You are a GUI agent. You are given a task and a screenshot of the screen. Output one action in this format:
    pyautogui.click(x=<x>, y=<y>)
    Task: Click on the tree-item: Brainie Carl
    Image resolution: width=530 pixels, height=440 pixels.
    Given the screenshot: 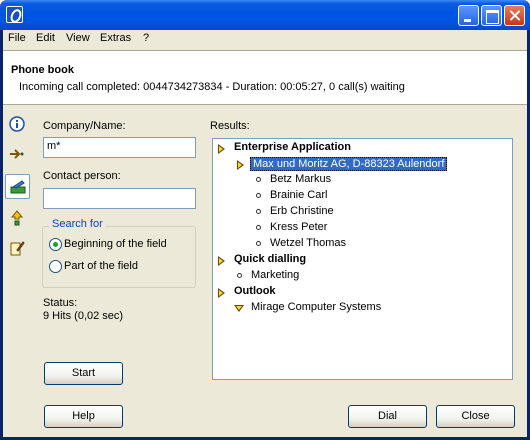 What is the action you would take?
    pyautogui.click(x=298, y=195)
    